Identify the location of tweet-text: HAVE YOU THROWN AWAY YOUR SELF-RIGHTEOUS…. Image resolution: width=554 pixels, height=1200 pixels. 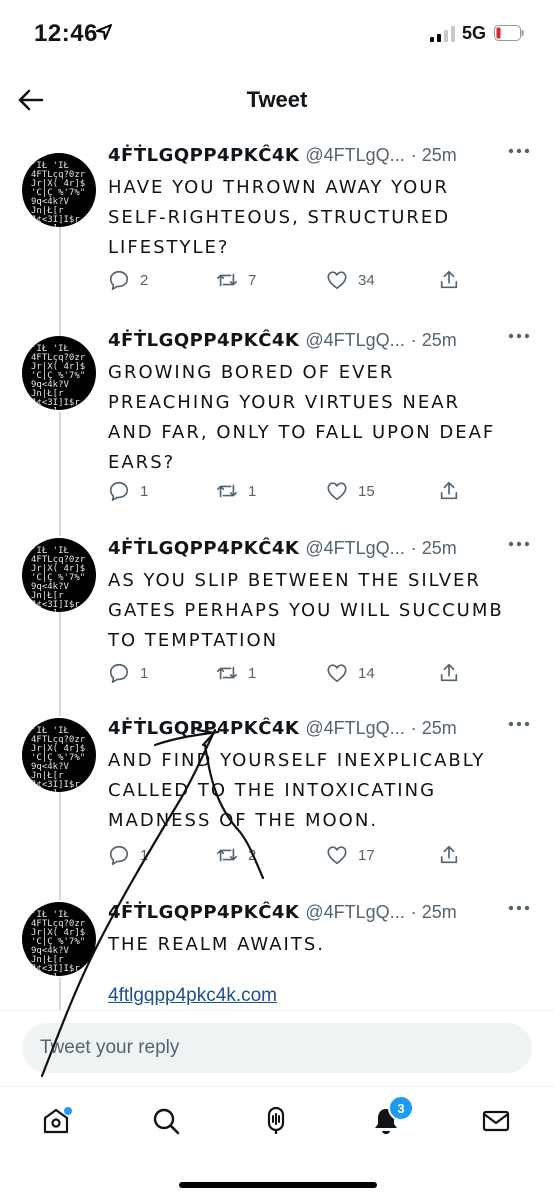
(279, 217).